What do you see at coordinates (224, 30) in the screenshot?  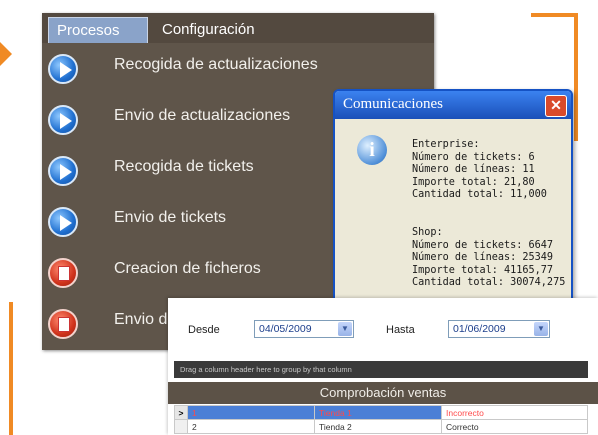 I see `tab-configuracion: Configuración` at bounding box center [224, 30].